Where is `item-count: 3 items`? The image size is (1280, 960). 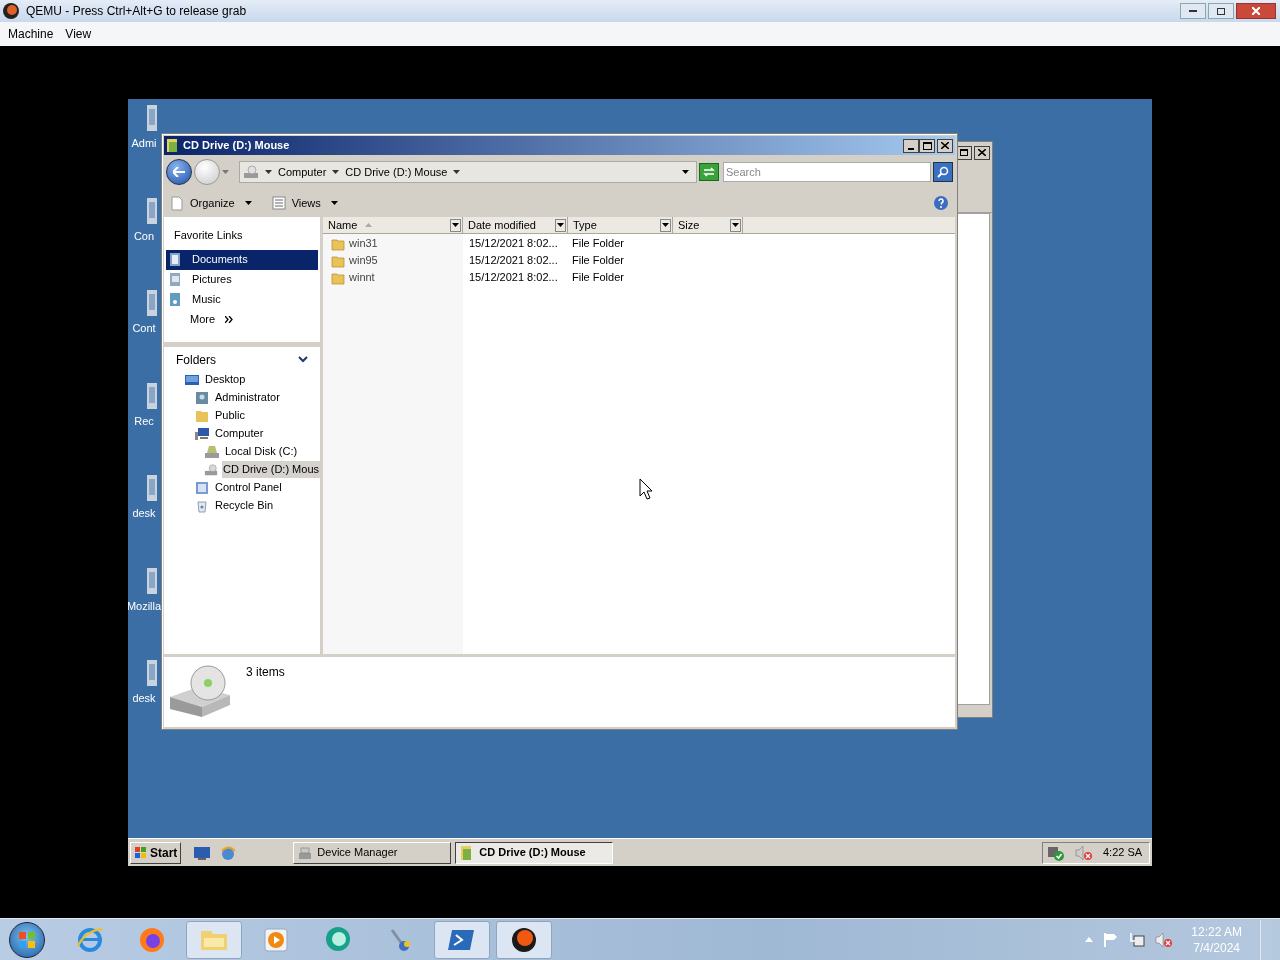 item-count: 3 items is located at coordinates (265, 672).